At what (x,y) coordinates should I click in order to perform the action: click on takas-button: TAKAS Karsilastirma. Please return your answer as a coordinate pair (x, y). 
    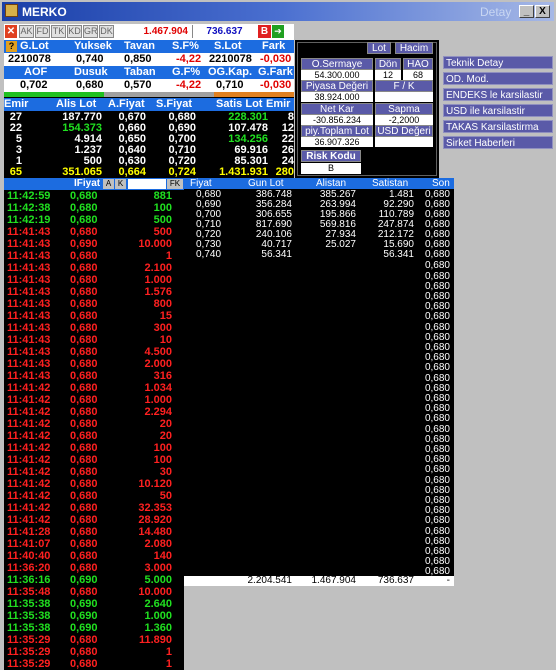
    Looking at the image, I should click on (498, 126).